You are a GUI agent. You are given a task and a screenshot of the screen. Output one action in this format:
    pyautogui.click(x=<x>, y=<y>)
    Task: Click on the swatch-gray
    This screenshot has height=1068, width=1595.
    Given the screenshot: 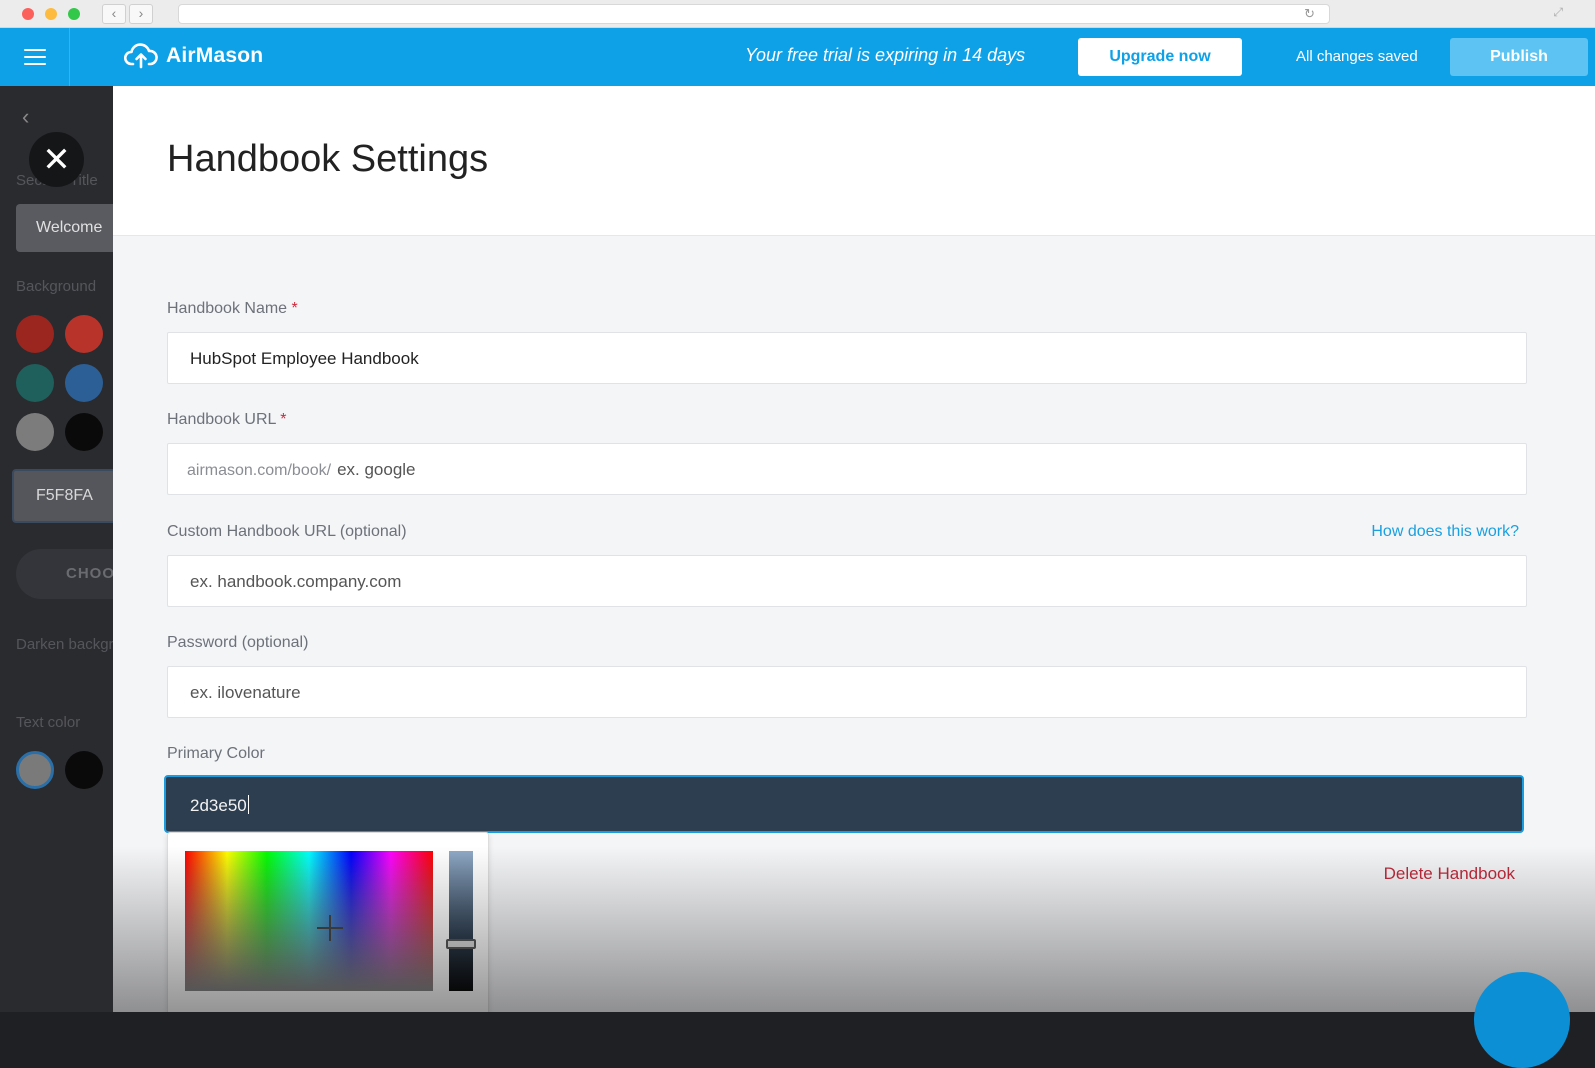 What is the action you would take?
    pyautogui.click(x=35, y=432)
    